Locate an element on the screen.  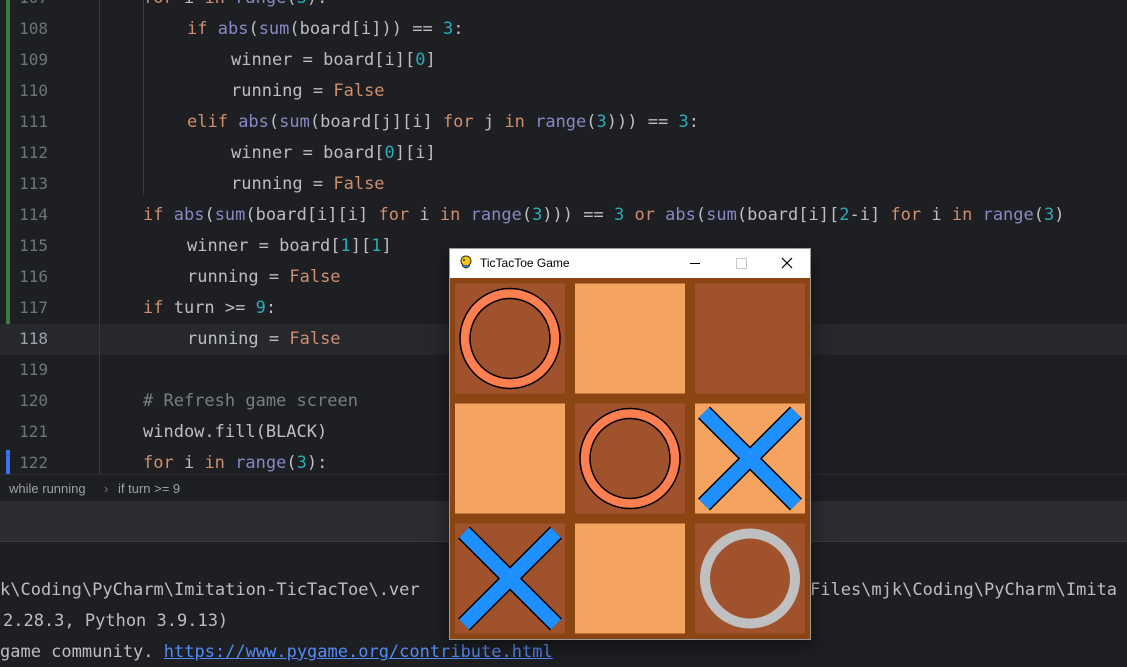
minimize-button is located at coordinates (695, 263).